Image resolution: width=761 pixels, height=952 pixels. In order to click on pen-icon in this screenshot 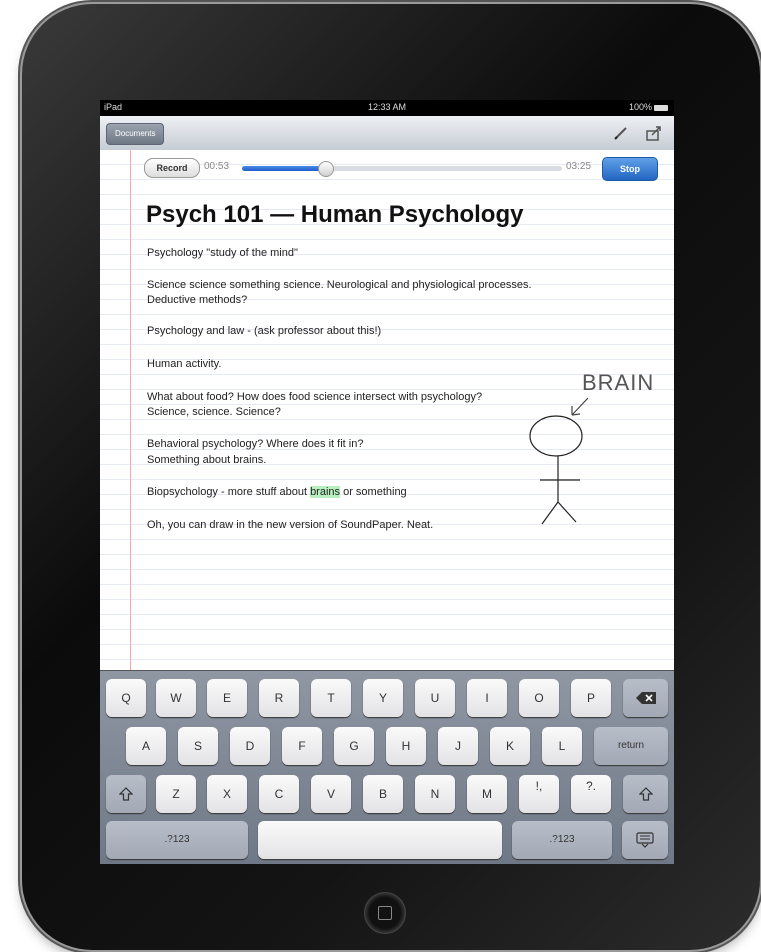, I will do `click(621, 133)`.